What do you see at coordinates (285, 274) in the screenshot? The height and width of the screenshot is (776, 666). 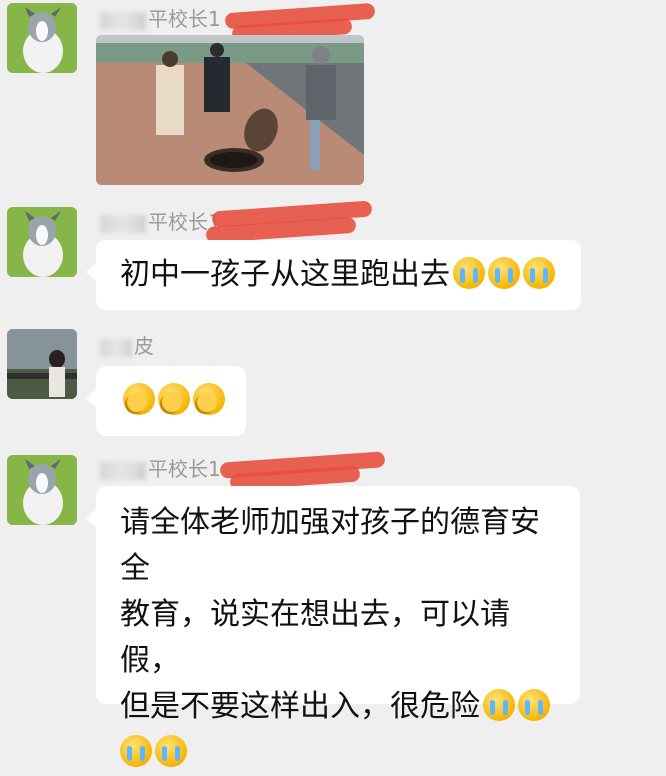 I see `message-text: 初中一孩子从这里跑出去` at bounding box center [285, 274].